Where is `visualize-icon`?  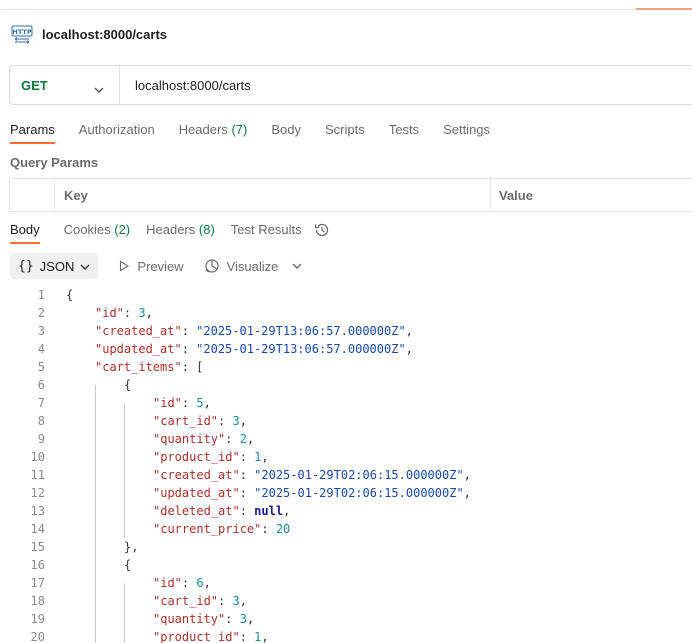 visualize-icon is located at coordinates (212, 266).